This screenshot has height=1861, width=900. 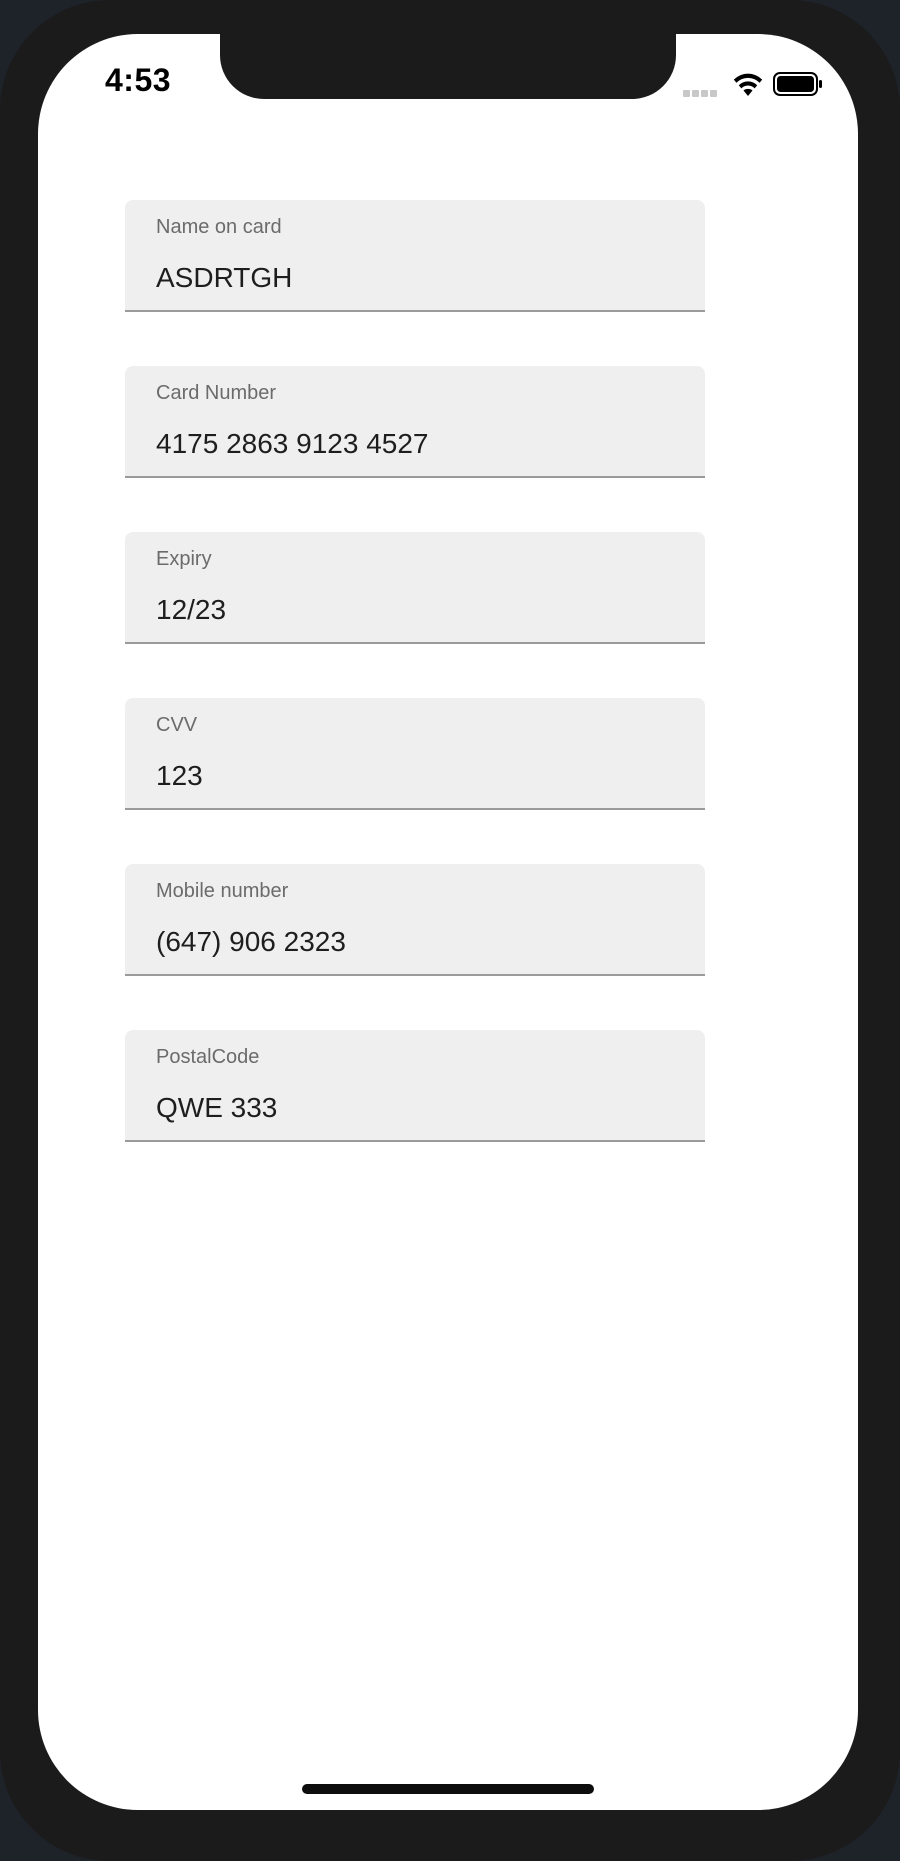 I want to click on battery-icon, so click(x=797, y=84).